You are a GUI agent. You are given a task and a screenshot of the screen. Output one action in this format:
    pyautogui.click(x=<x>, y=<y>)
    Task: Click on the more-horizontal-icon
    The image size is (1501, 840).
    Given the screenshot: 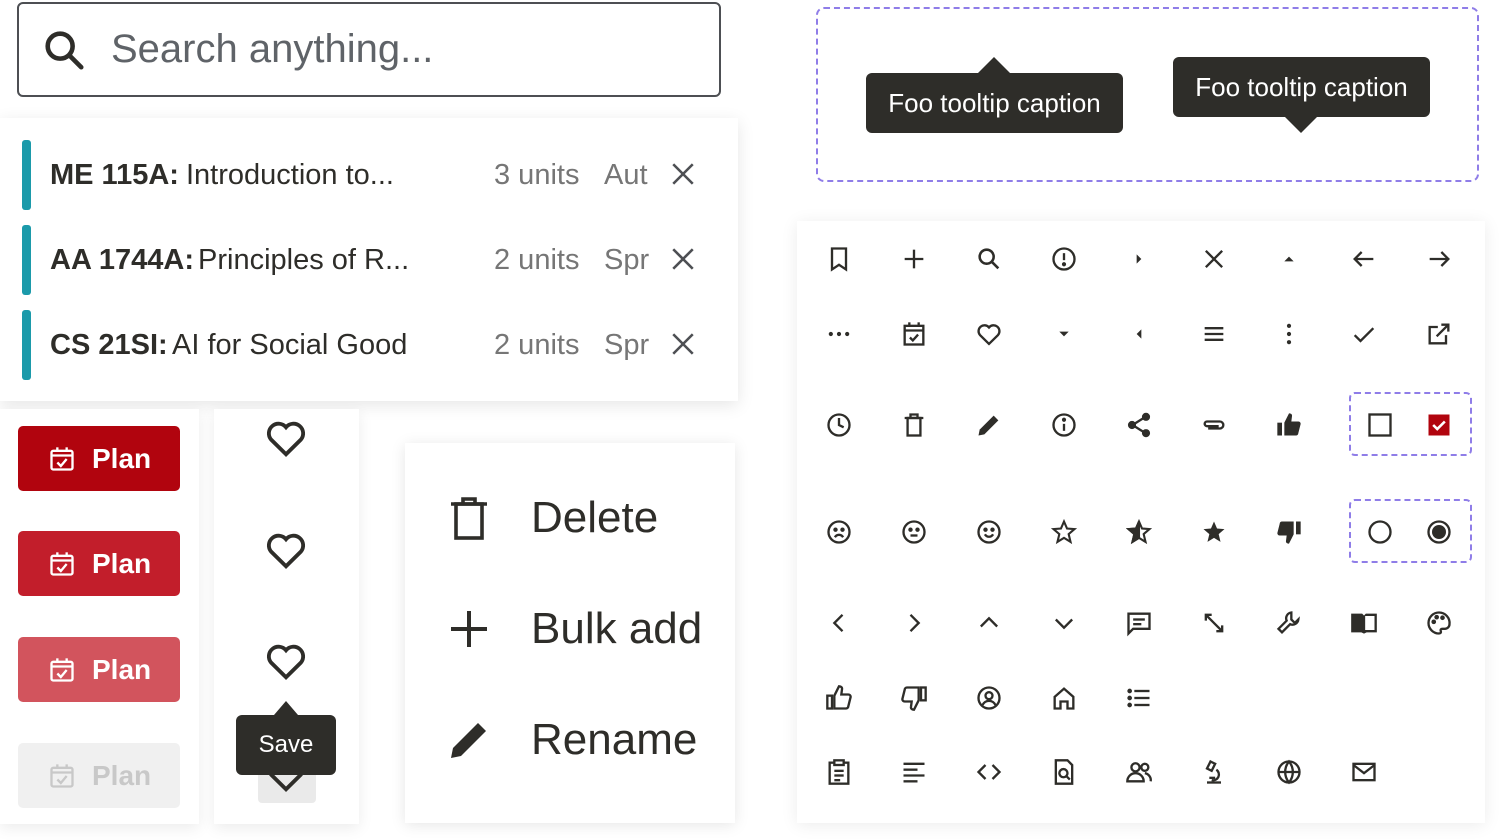 What is the action you would take?
    pyautogui.click(x=839, y=334)
    